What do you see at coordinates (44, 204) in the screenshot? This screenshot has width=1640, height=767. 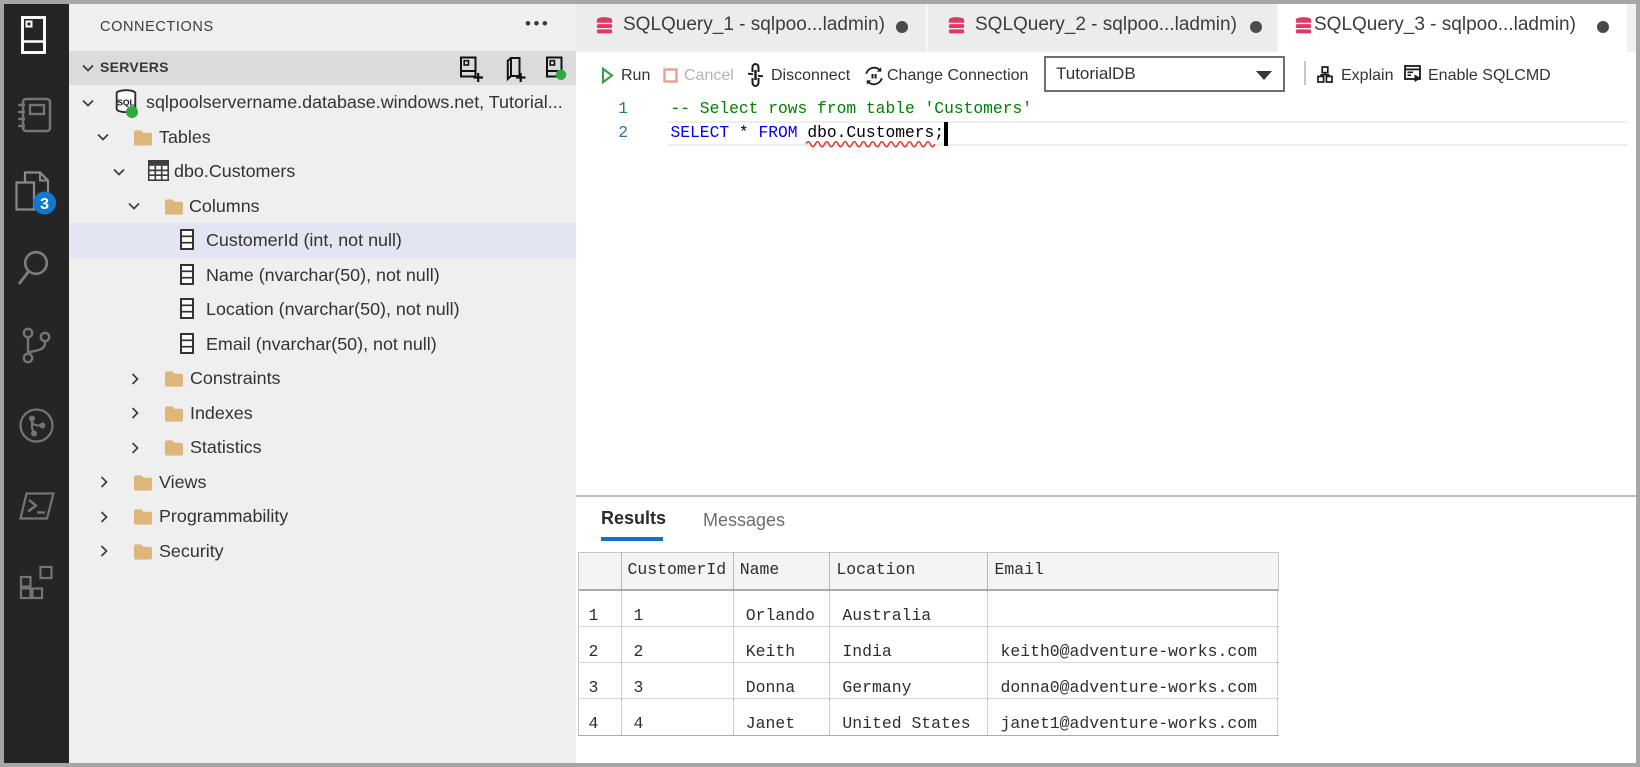 I see `svg-text: 3` at bounding box center [44, 204].